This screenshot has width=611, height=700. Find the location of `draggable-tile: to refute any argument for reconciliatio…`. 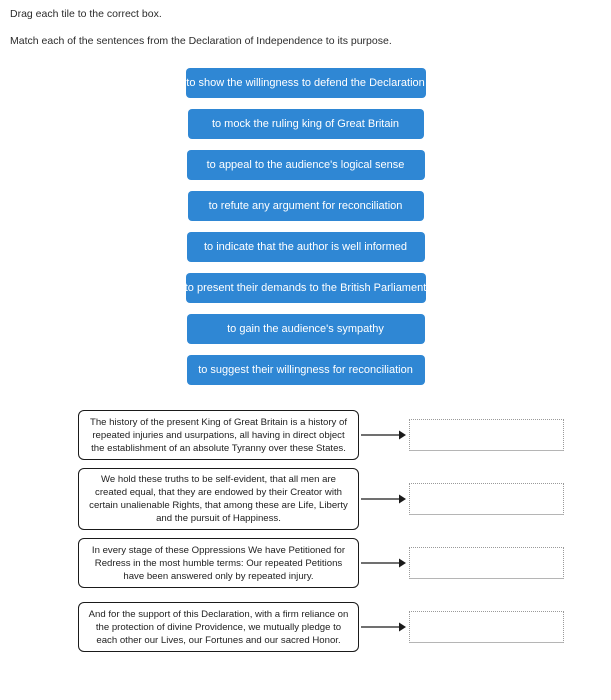

draggable-tile: to refute any argument for reconciliatio… is located at coordinates (305, 206).